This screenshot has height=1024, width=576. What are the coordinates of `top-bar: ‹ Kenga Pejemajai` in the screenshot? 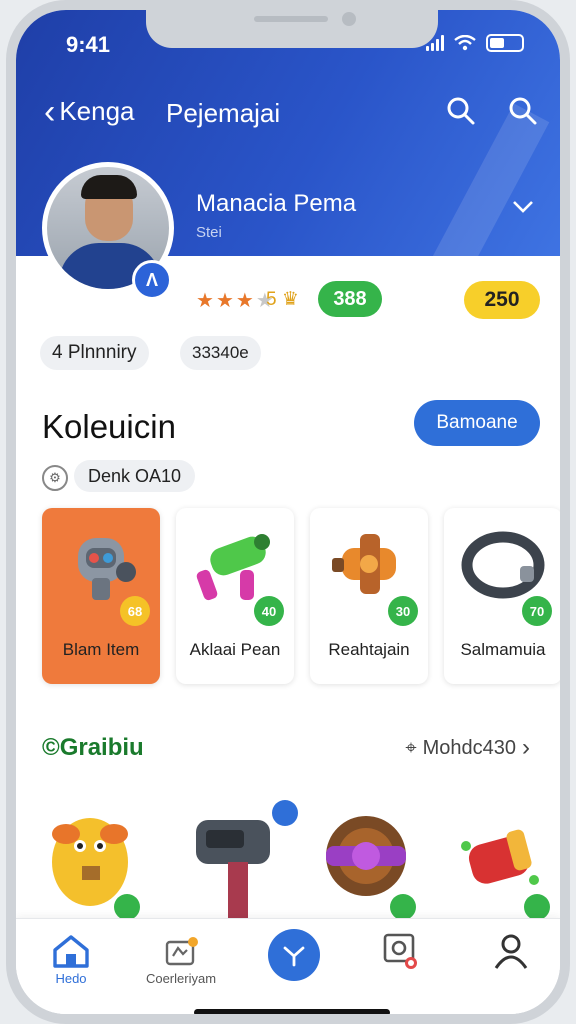 It's located at (288, 114).